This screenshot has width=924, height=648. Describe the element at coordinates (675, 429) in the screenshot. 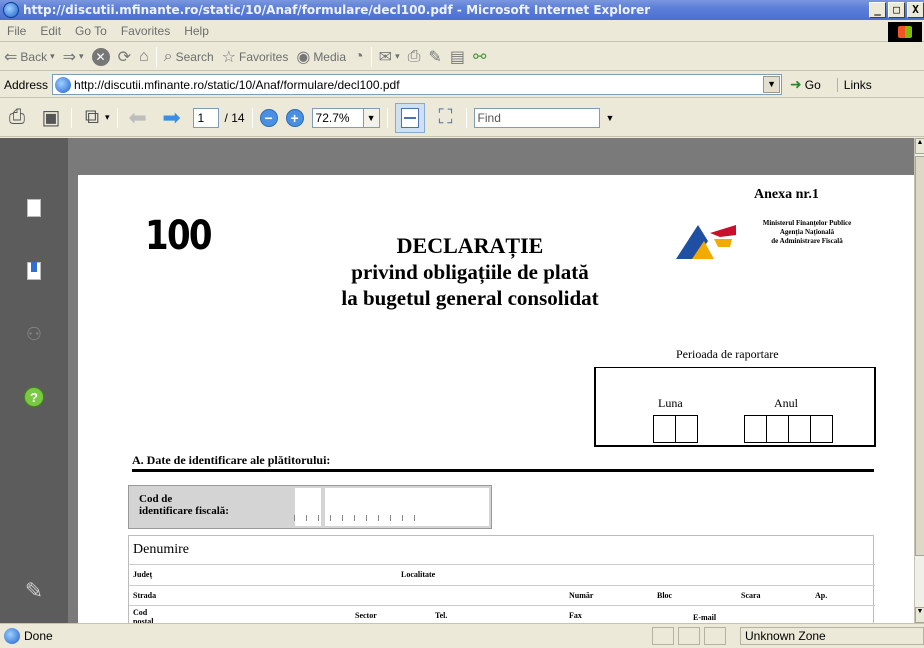

I see `month-cells` at that location.